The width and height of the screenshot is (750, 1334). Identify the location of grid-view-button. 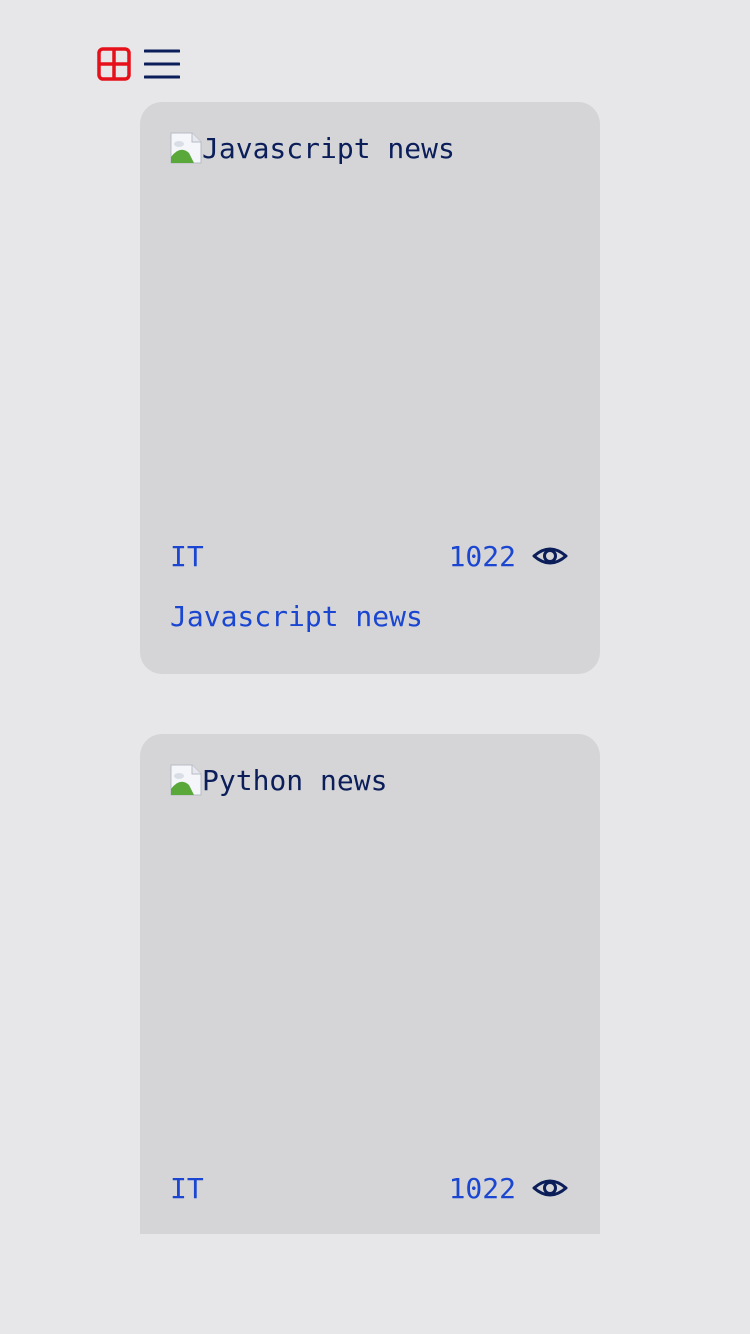
(114, 64).